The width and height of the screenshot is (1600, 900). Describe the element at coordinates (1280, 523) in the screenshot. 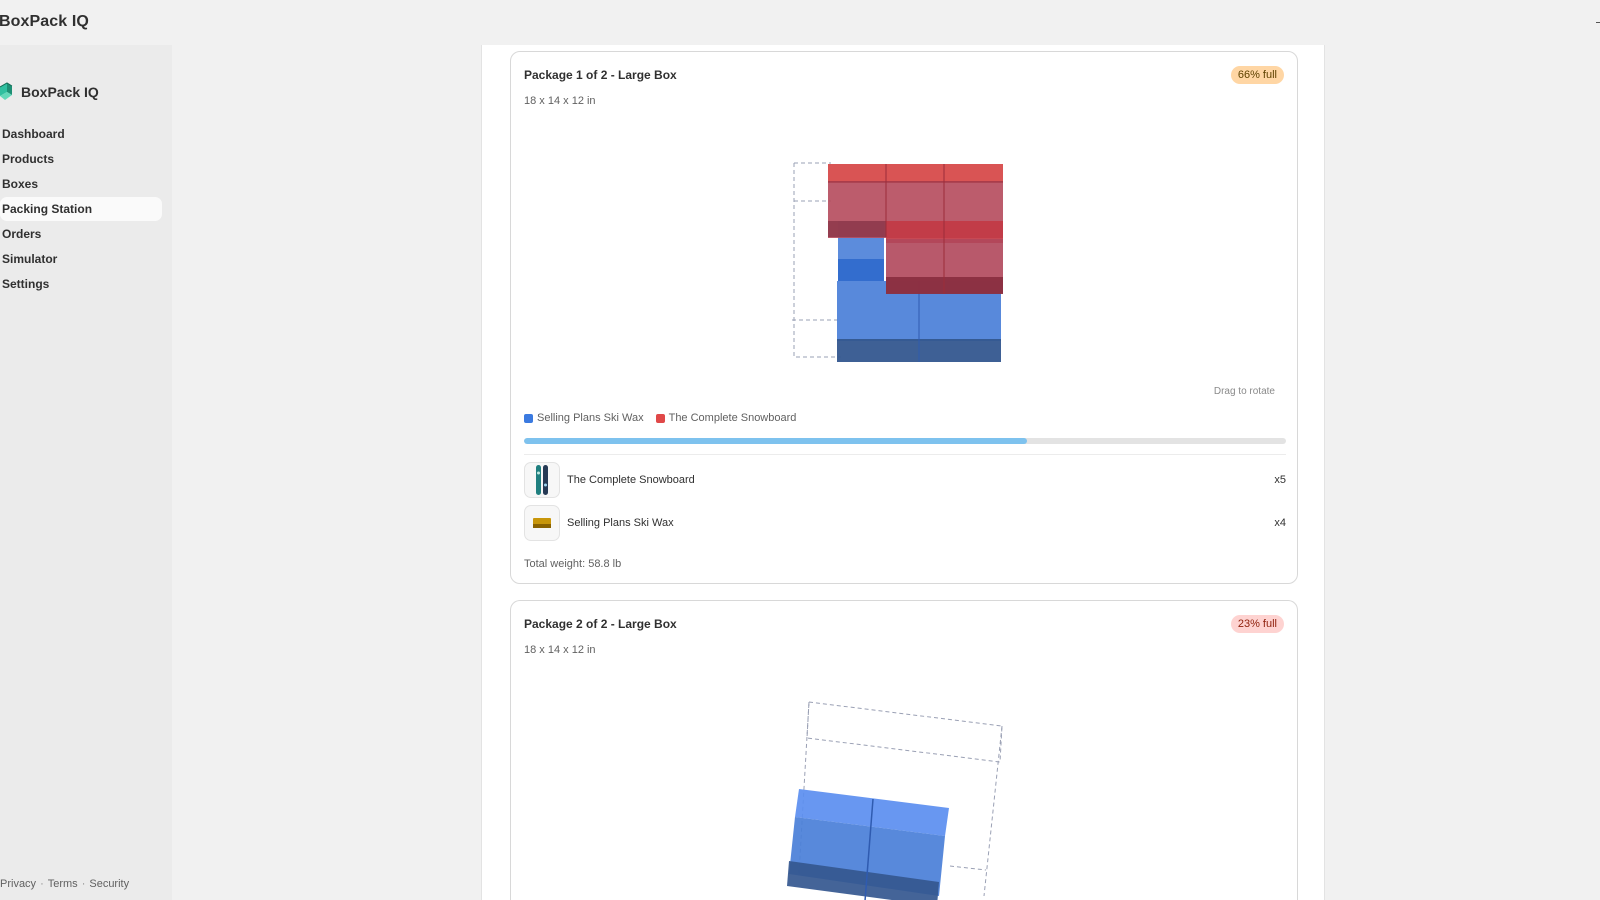

I see `item-quantity: x4` at that location.